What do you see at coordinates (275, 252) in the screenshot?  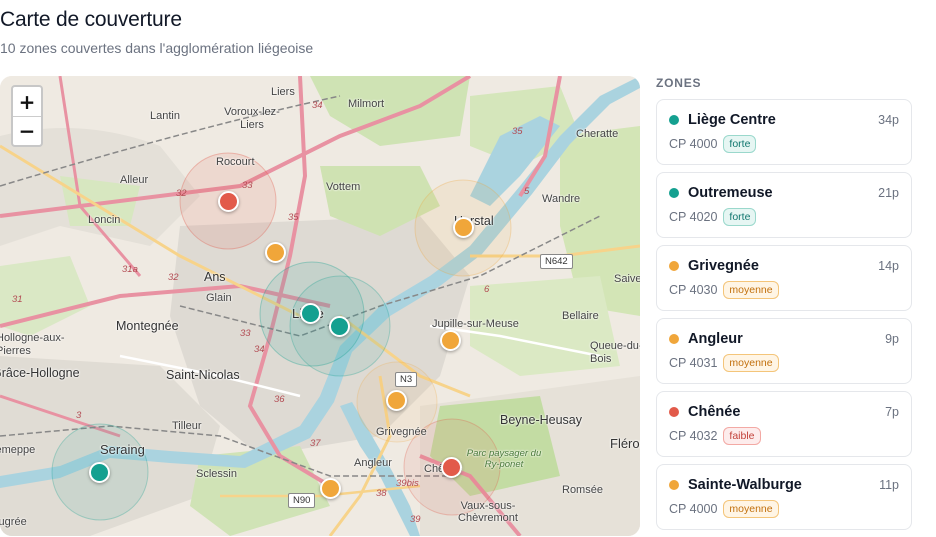 I see `map-marker-ans` at bounding box center [275, 252].